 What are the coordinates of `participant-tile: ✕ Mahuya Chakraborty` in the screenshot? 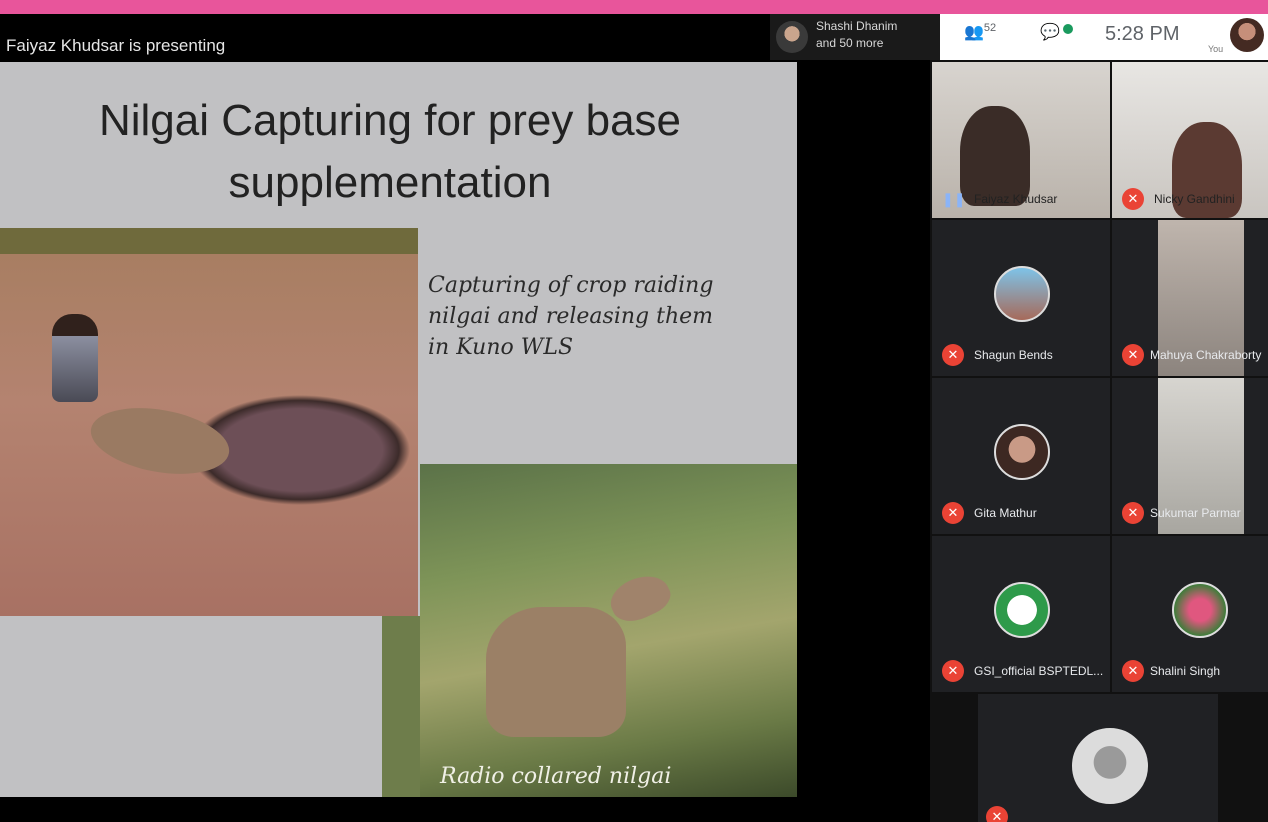 It's located at (1190, 298).